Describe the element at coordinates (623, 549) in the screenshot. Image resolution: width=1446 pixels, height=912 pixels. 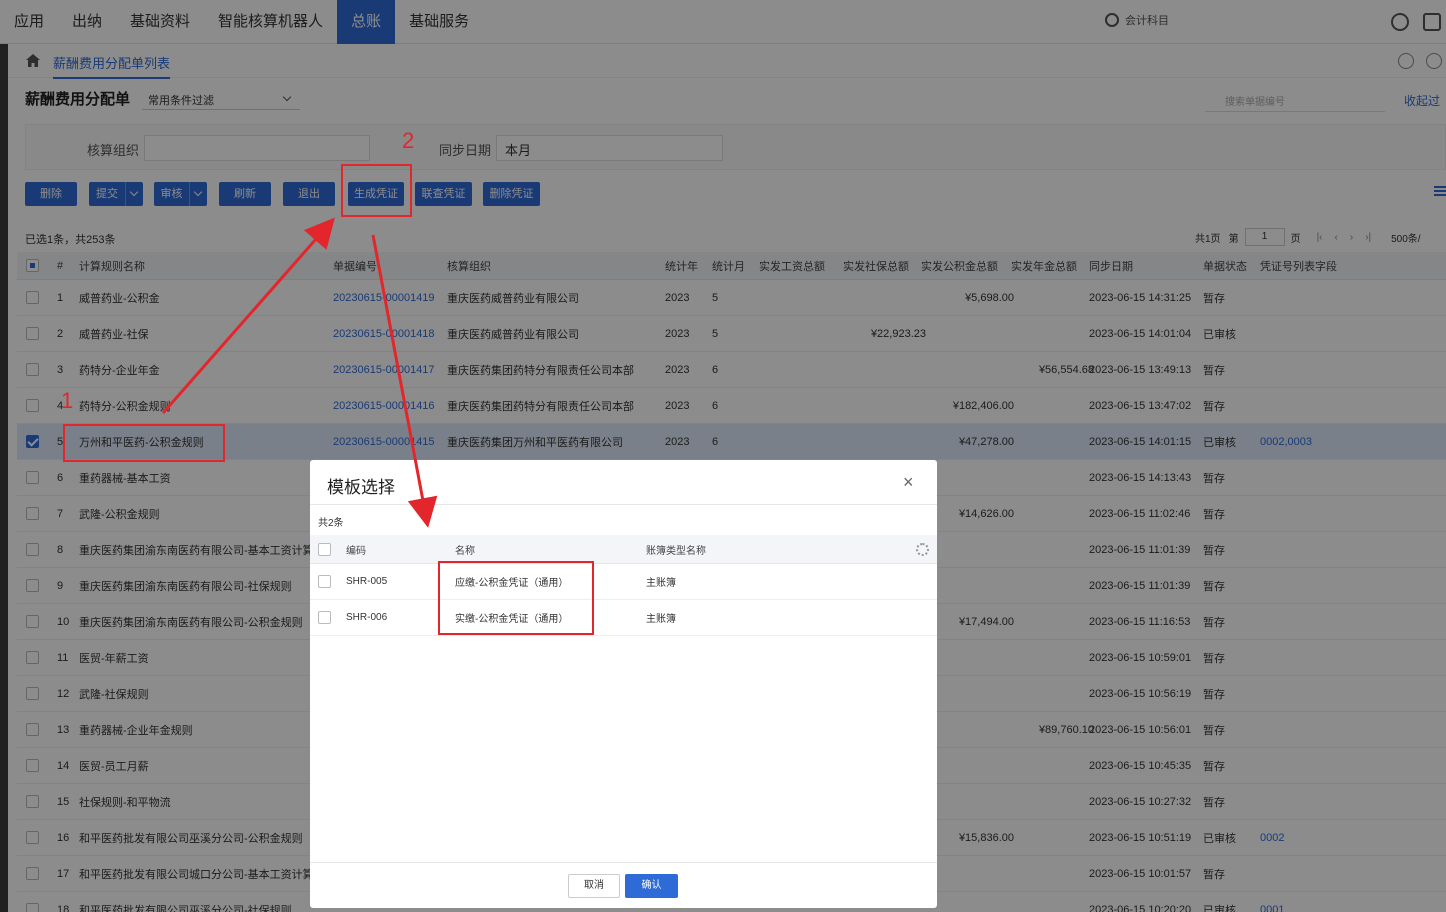
I see `template-table-header: 编码 名称 账簿类型名称` at that location.